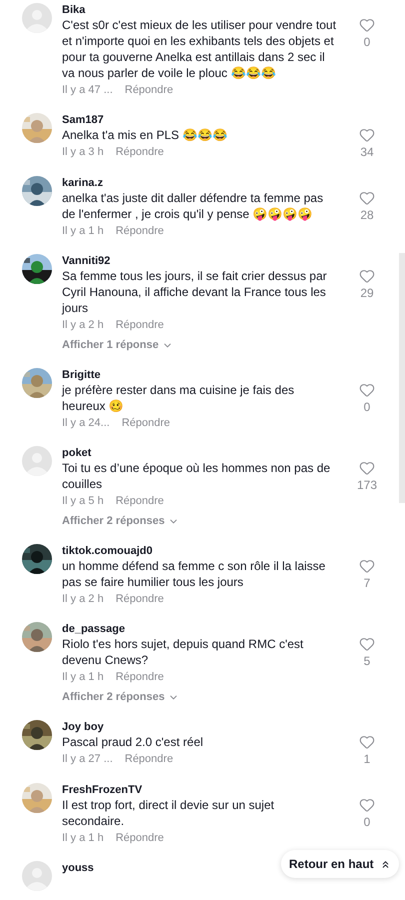  I want to click on comment-text: Toi tu es d’une époque où les hommes non pas de couilles, so click(197, 476).